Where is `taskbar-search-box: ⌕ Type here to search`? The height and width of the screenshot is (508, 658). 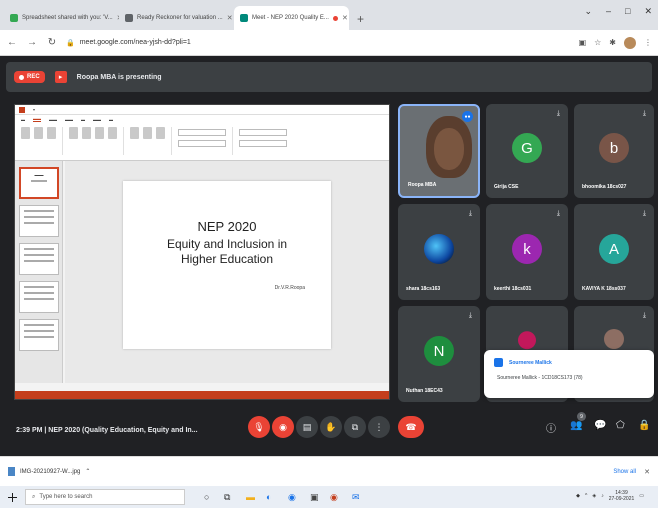 taskbar-search-box: ⌕ Type here to search is located at coordinates (105, 497).